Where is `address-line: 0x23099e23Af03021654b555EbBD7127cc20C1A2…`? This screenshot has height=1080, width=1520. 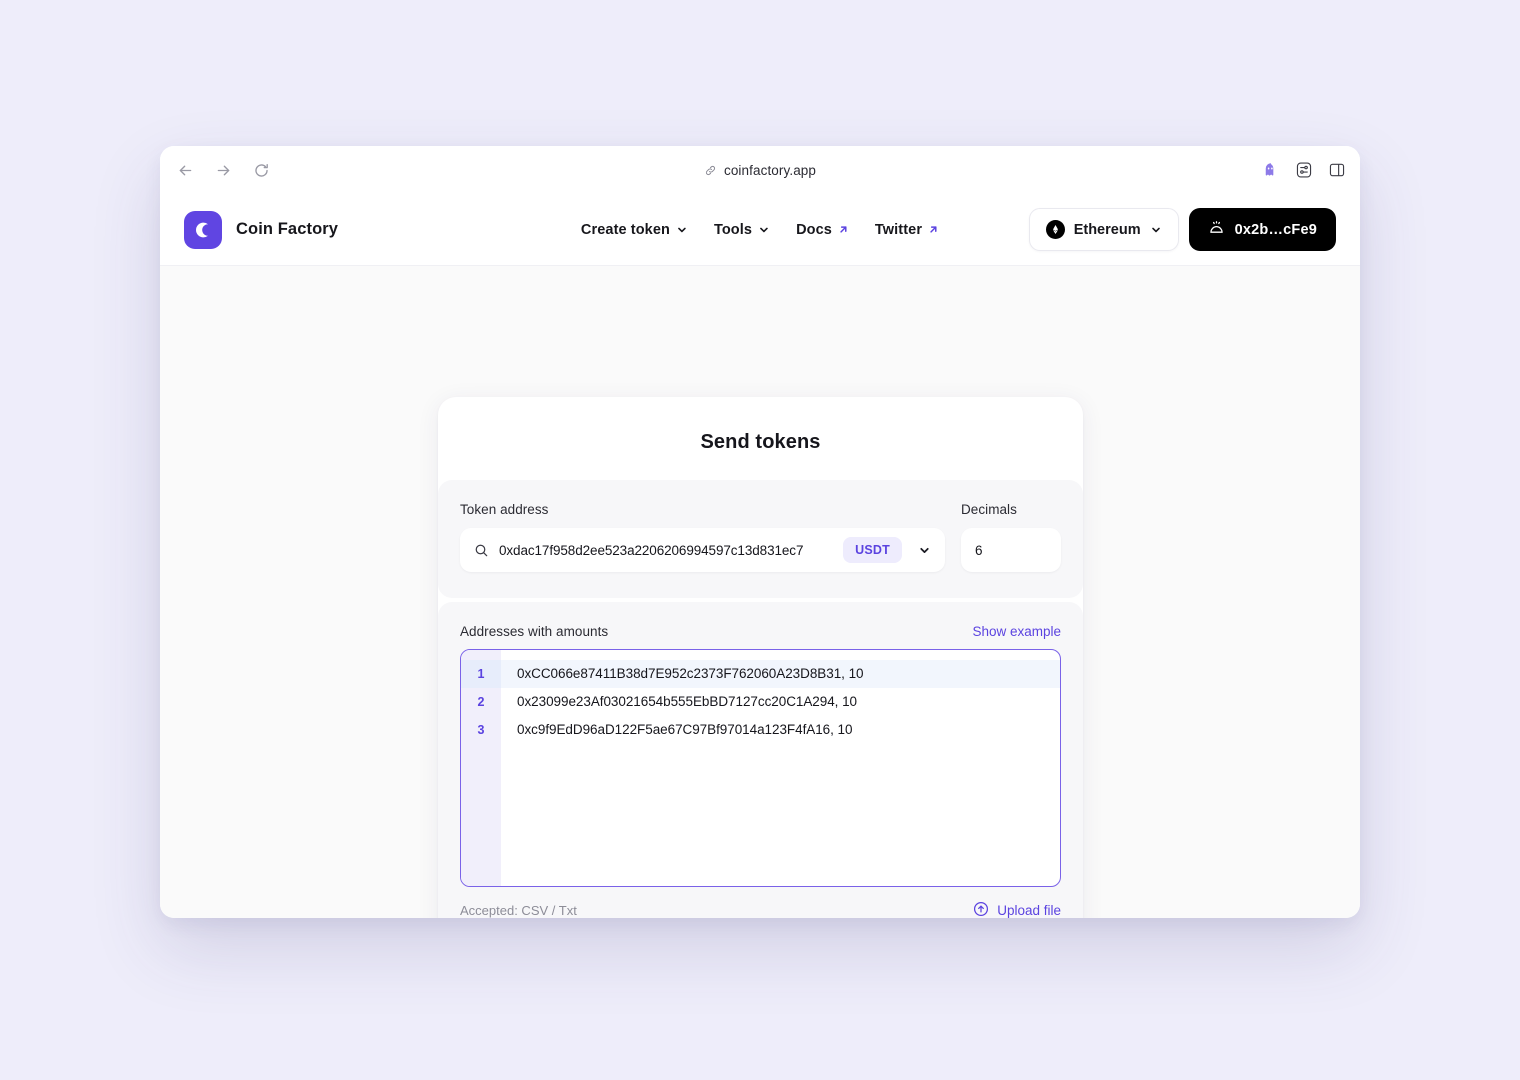 address-line: 0x23099e23Af03021654b555EbBD7127cc20C1A2… is located at coordinates (780, 702).